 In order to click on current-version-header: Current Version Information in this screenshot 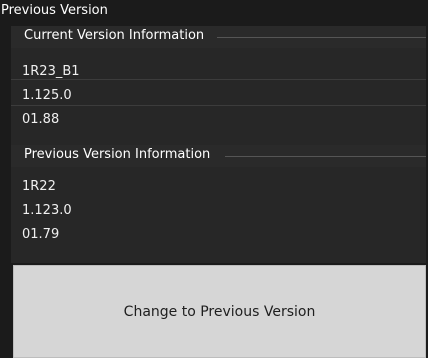, I will do `click(218, 37)`.